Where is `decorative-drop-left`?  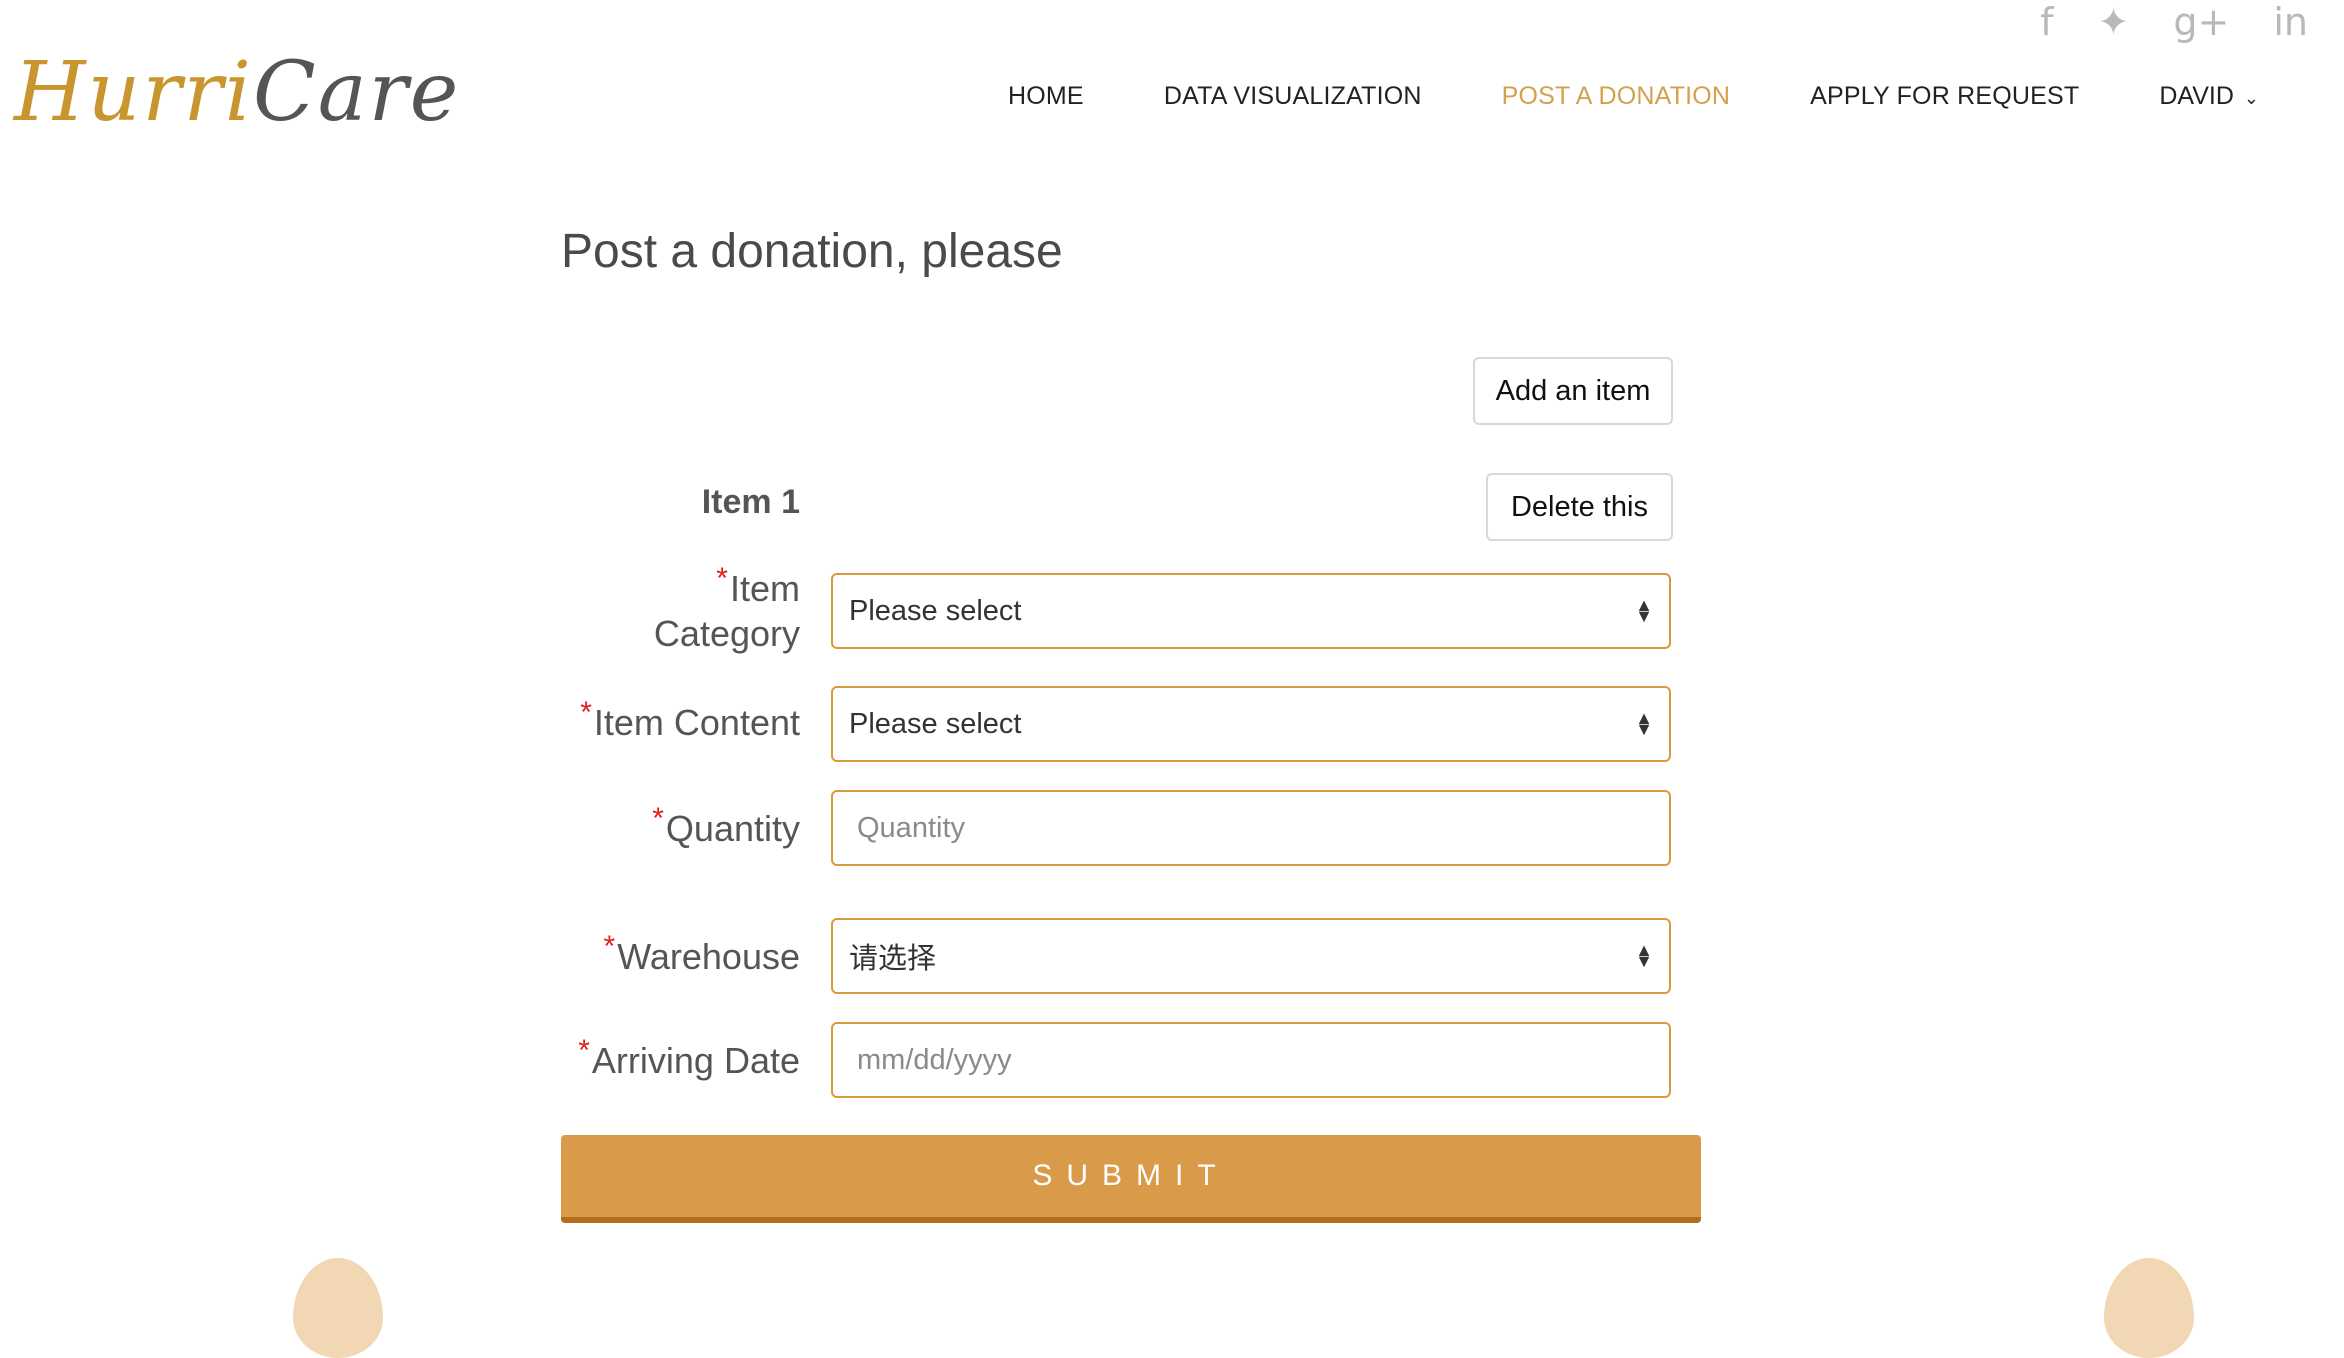
decorative-drop-left is located at coordinates (338, 1308).